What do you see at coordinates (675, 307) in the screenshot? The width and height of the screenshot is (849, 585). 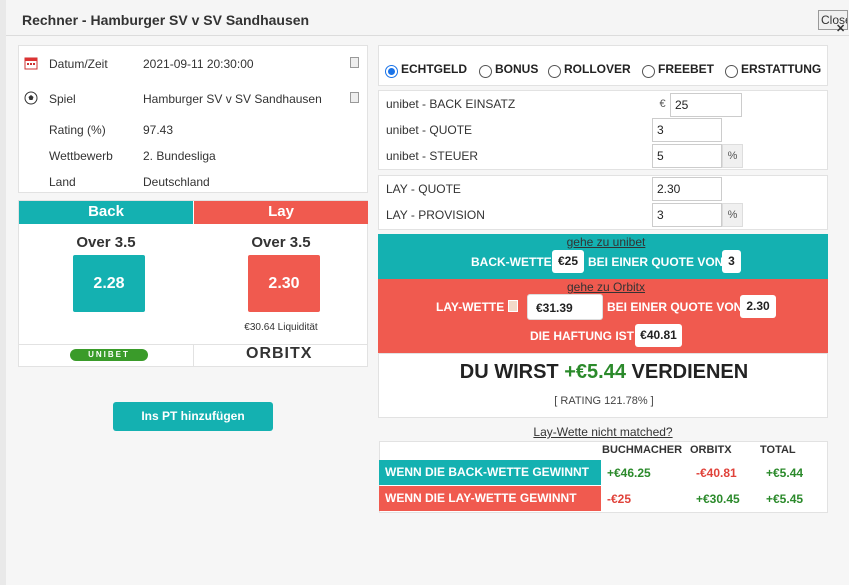 I see `lay-at-odds-label: BEI EINER QUOTE VON` at bounding box center [675, 307].